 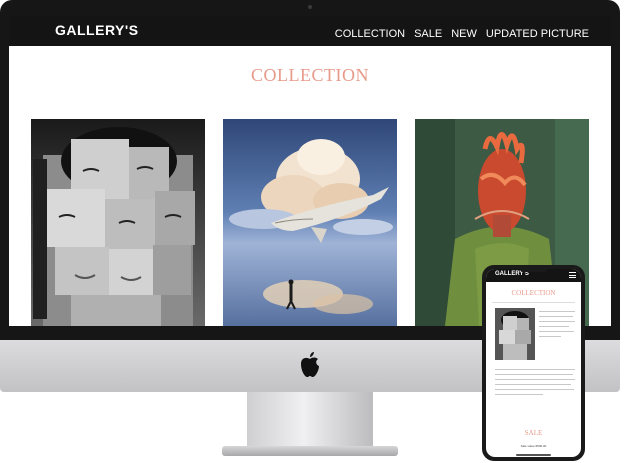 What do you see at coordinates (97, 30) in the screenshot?
I see `site-logo: GALLERY'S` at bounding box center [97, 30].